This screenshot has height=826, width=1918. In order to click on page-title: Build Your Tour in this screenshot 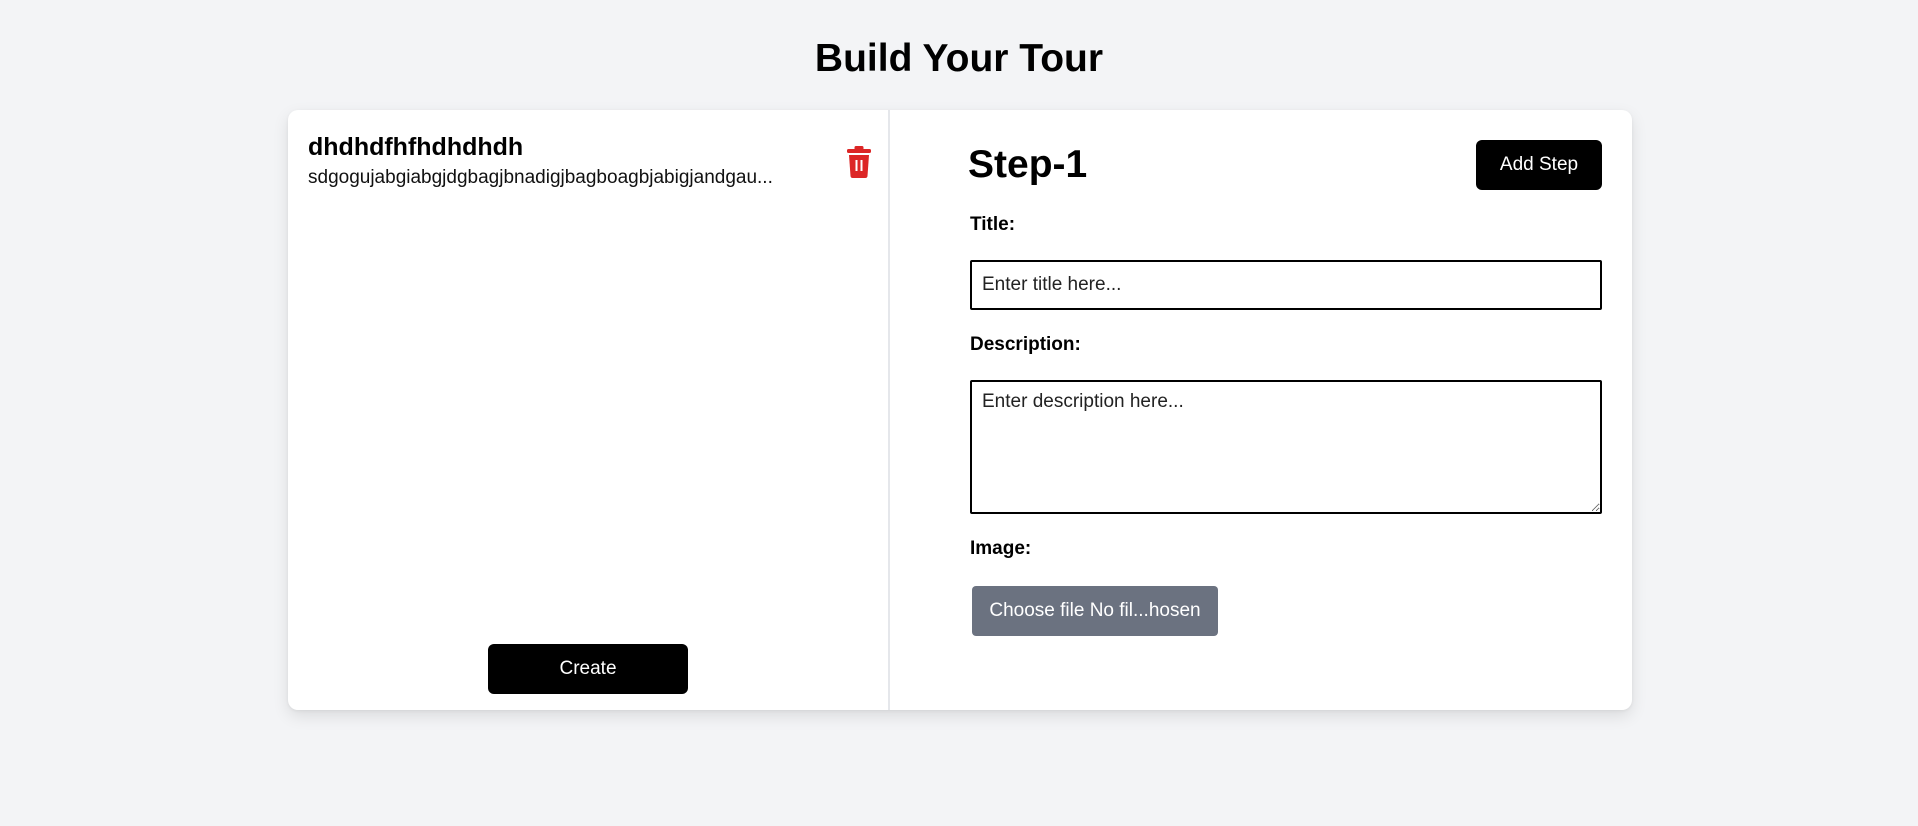, I will do `click(959, 58)`.